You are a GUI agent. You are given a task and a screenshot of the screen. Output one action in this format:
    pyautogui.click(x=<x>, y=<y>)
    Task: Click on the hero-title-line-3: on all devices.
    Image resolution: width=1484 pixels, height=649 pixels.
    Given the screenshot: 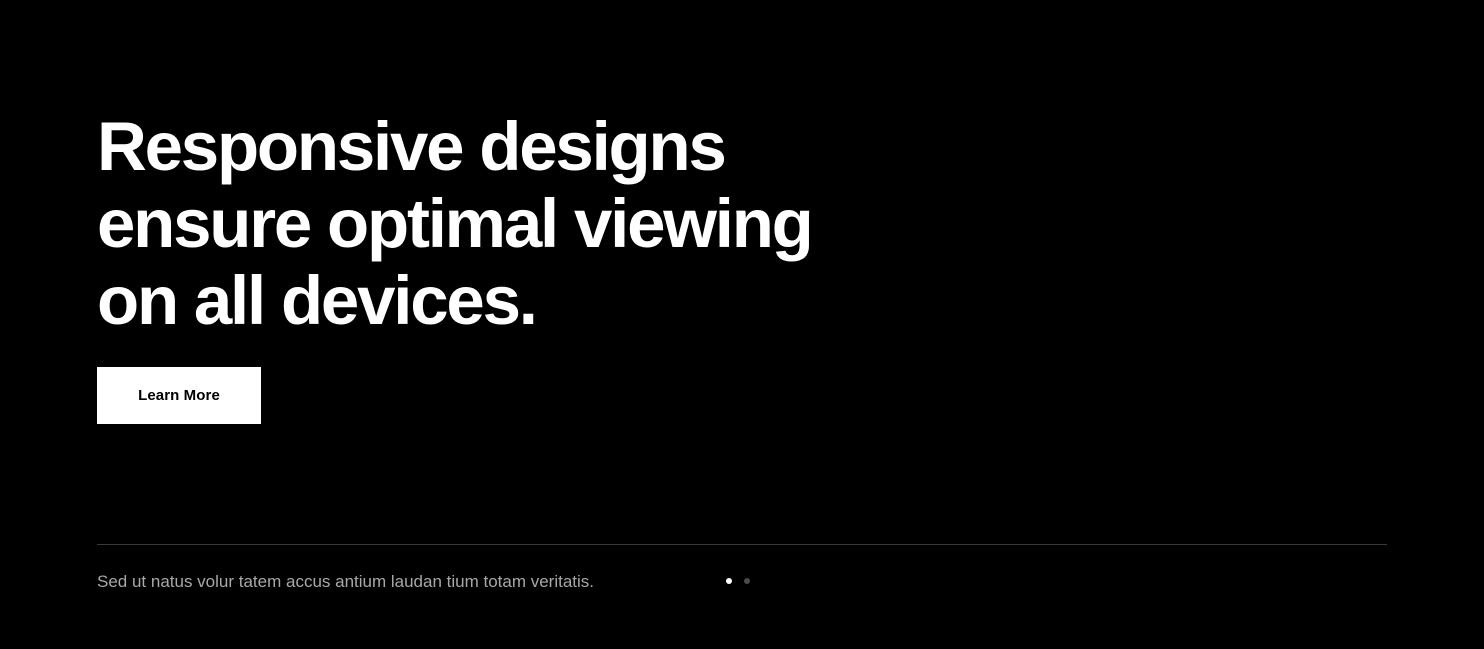 What is the action you would take?
    pyautogui.click(x=317, y=300)
    